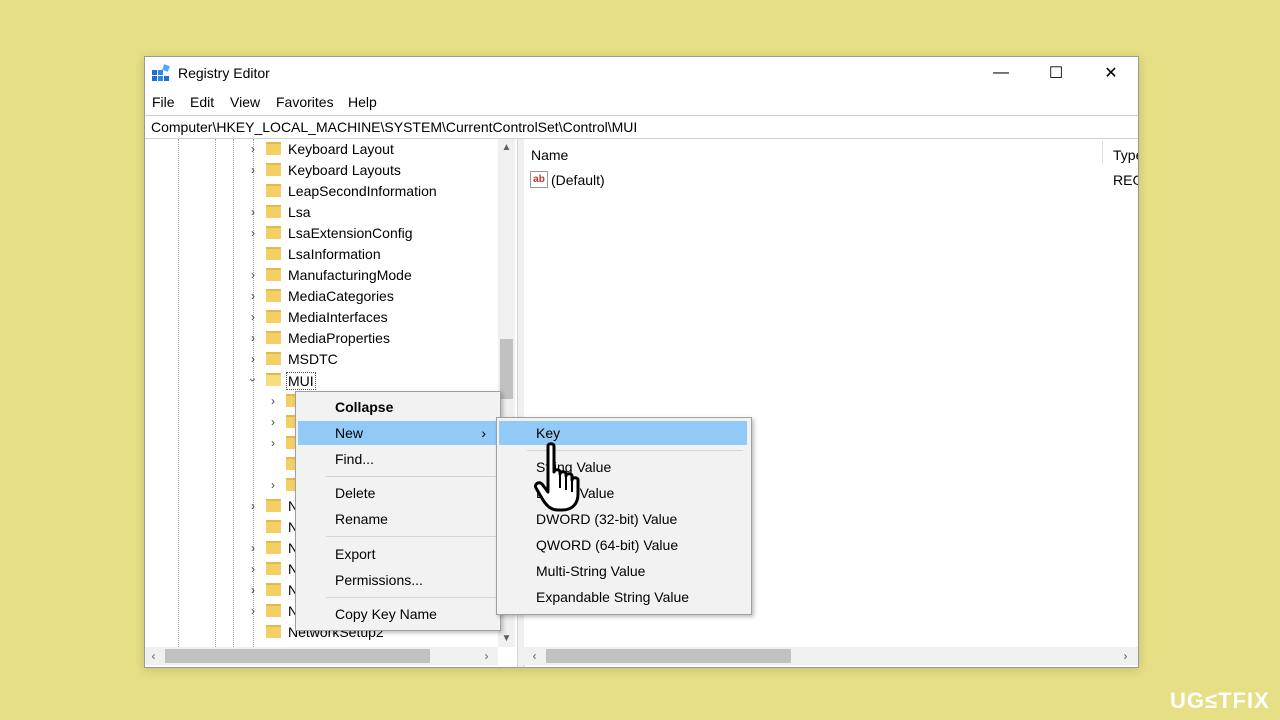 The image size is (1280, 720). What do you see at coordinates (398, 433) in the screenshot?
I see `menu-item-new: New ›` at bounding box center [398, 433].